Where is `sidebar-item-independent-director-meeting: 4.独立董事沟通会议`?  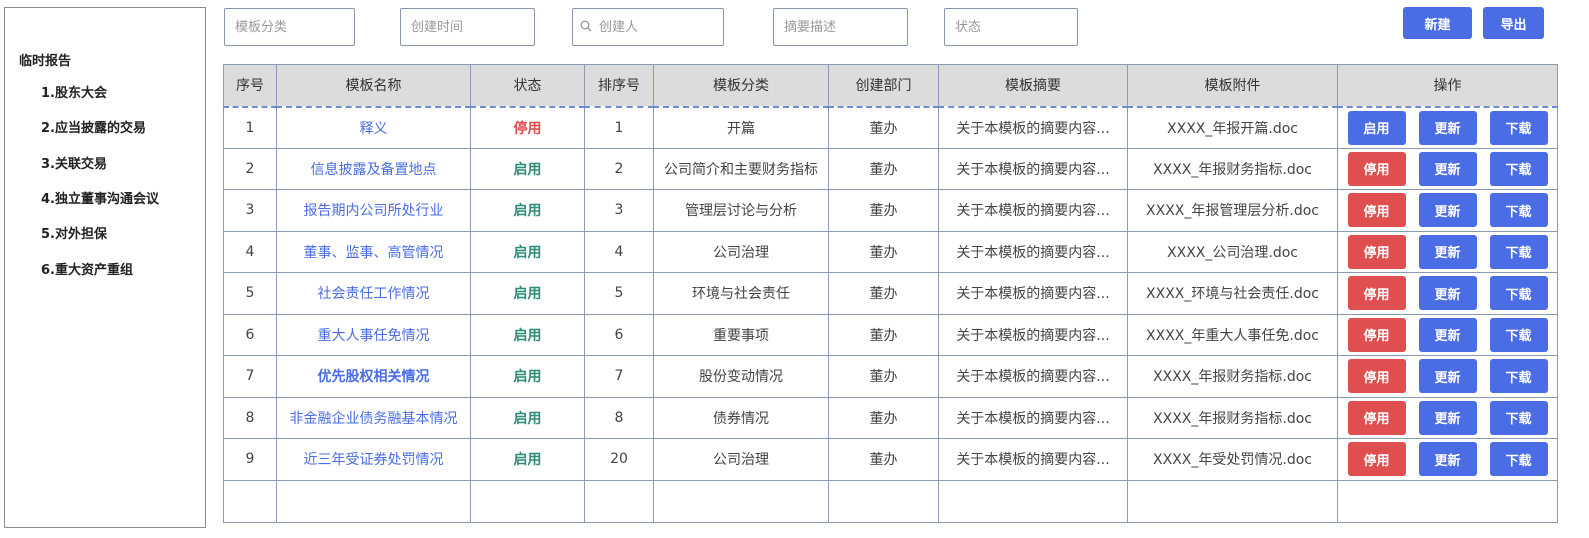
sidebar-item-independent-director-meeting: 4.独立董事沟通会议 is located at coordinates (100, 197).